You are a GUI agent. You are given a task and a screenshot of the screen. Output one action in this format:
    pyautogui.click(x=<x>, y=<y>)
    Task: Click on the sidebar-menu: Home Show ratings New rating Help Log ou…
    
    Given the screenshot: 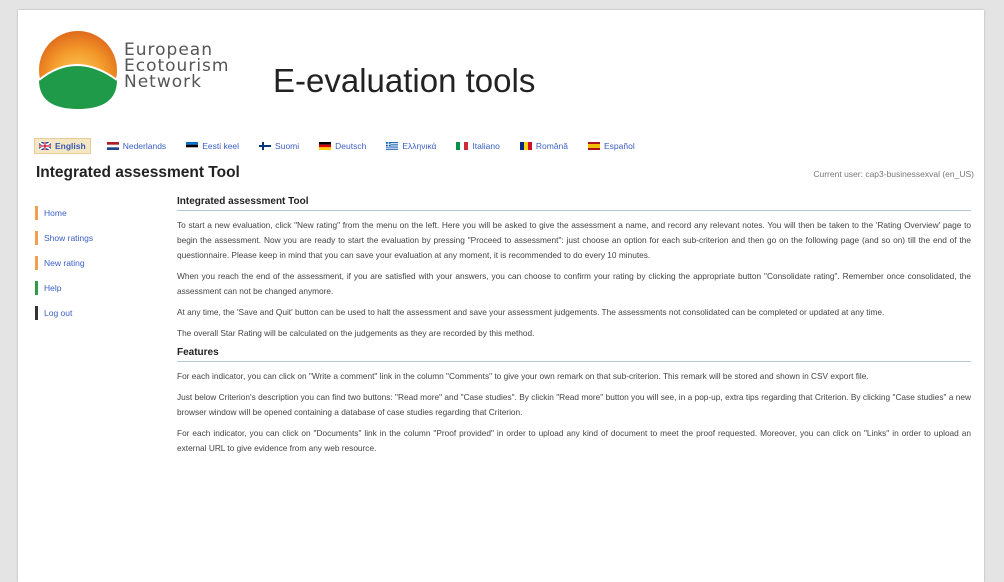 What is the action you would take?
    pyautogui.click(x=95, y=268)
    